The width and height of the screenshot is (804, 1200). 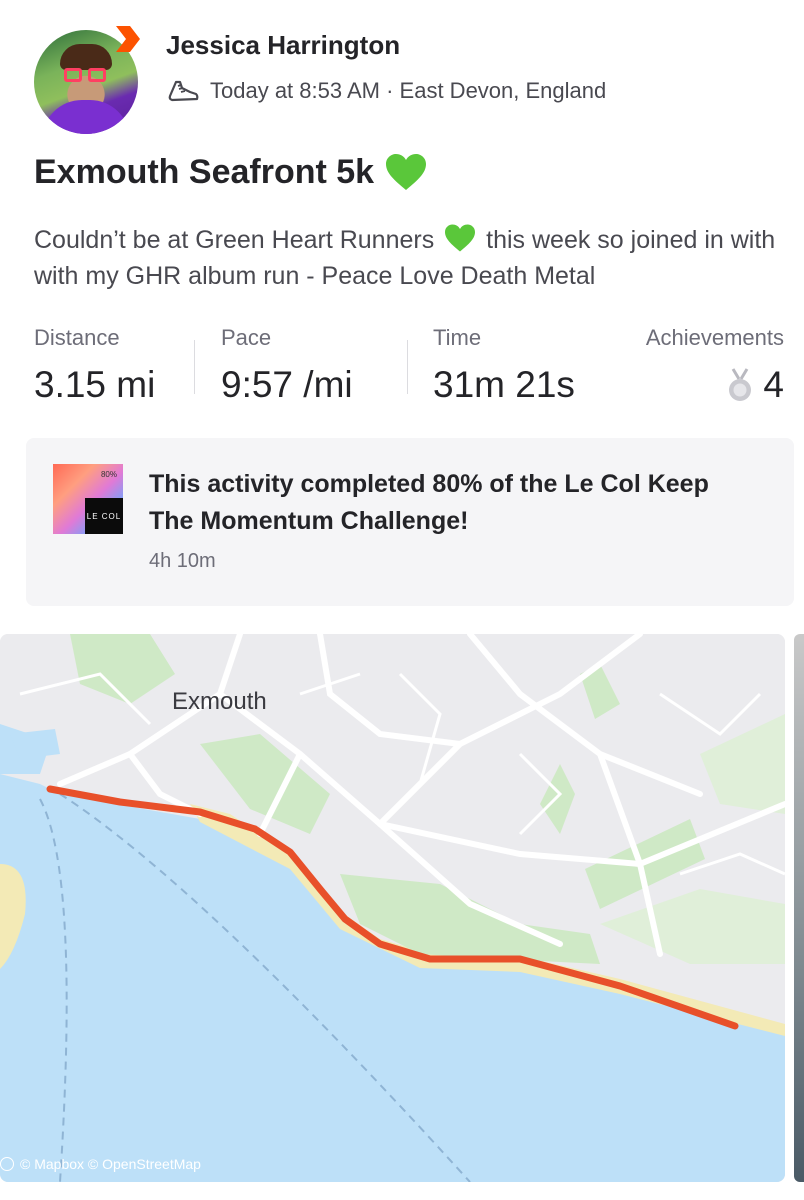 What do you see at coordinates (457, 337) in the screenshot?
I see `stat-time-label: Time` at bounding box center [457, 337].